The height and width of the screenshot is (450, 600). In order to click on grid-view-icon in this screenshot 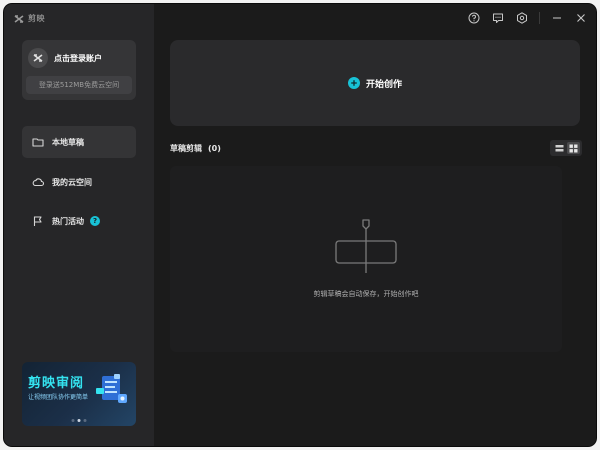, I will do `click(573, 148)`.